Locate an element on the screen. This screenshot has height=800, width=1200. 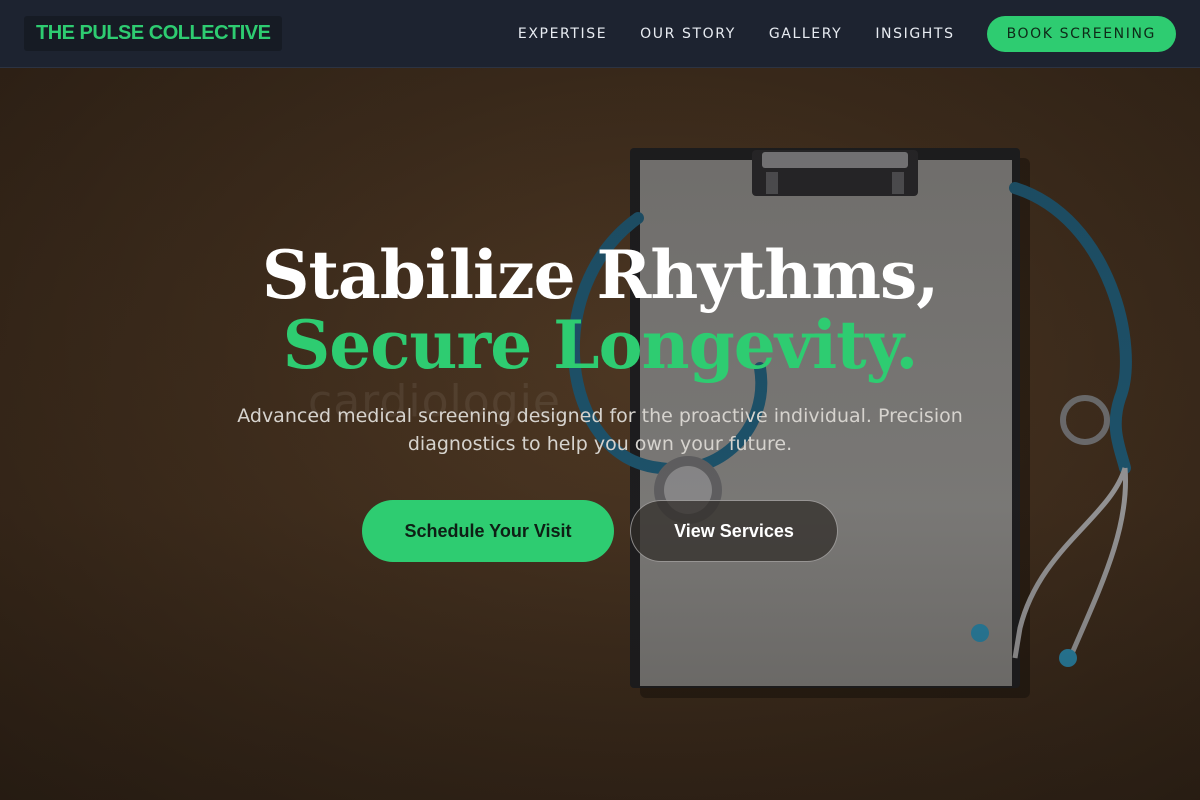
hero-headline-line1: Stabilize Rhythms, is located at coordinates (600, 275).